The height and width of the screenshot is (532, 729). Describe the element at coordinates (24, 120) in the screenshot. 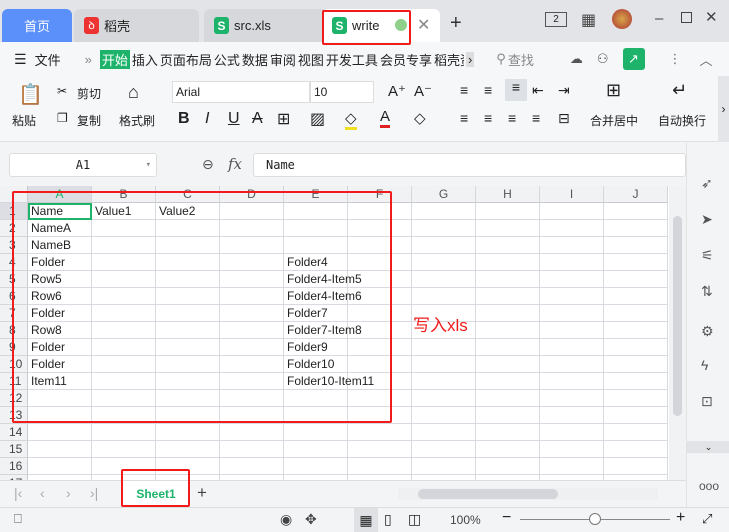

I see `paste-button: 粘贴` at that location.